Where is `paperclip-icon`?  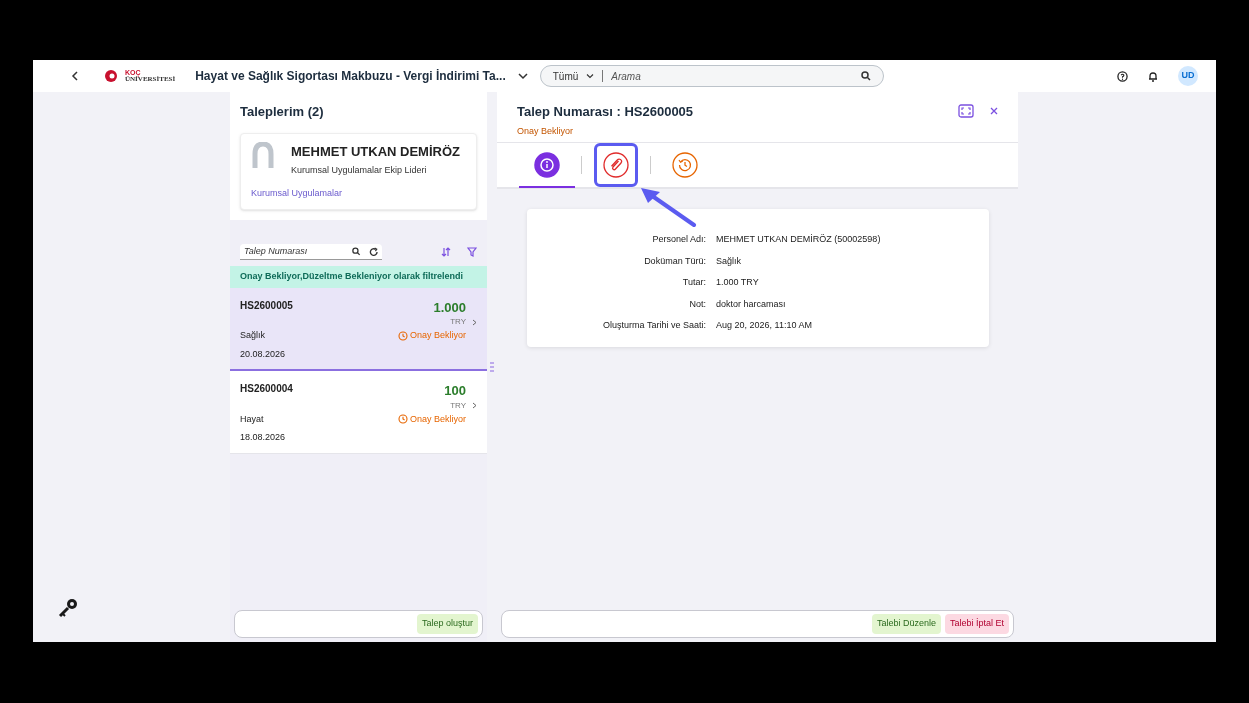
paperclip-icon is located at coordinates (616, 165).